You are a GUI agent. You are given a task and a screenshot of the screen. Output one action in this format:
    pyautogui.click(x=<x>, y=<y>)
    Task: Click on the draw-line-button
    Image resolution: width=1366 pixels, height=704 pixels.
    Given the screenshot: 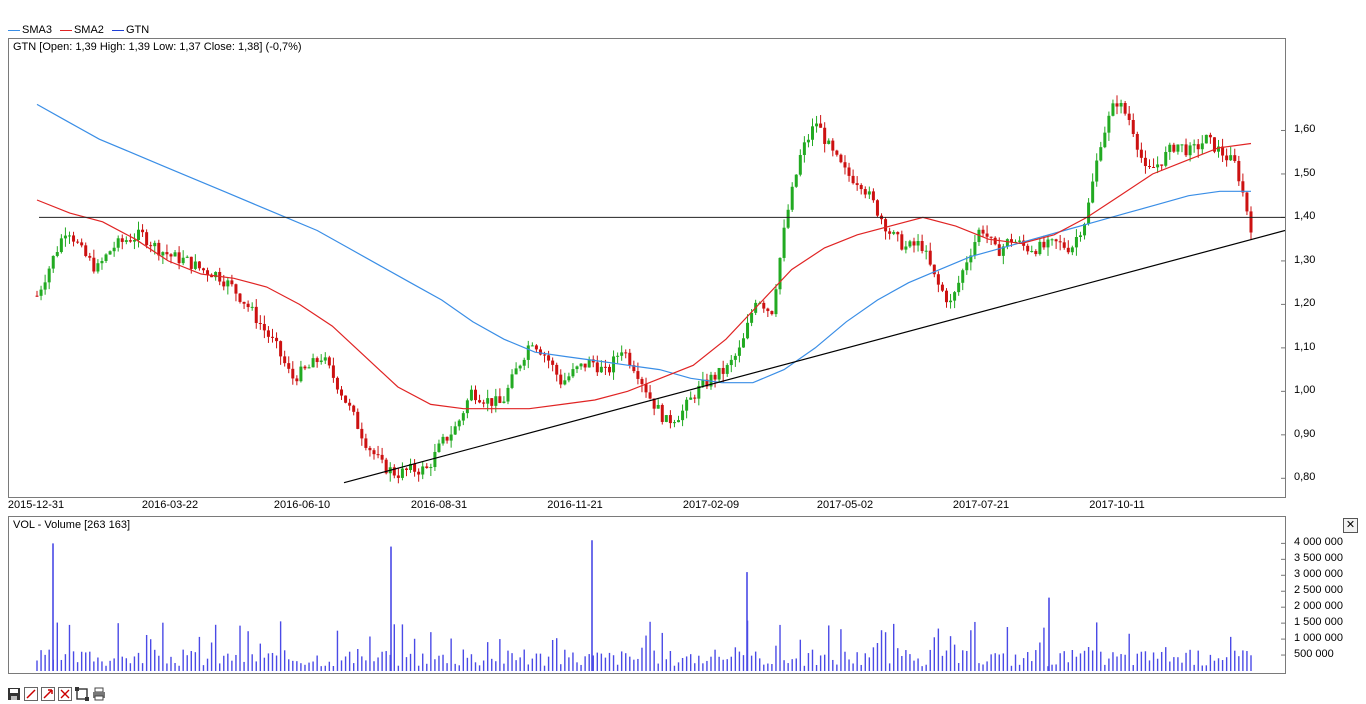 What is the action you would take?
    pyautogui.click(x=30, y=693)
    